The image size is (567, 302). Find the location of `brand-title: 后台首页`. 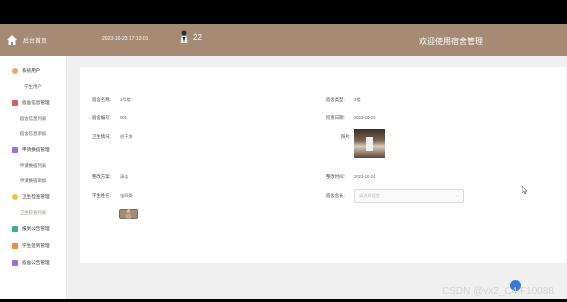

brand-title: 后台首页 is located at coordinates (35, 41).